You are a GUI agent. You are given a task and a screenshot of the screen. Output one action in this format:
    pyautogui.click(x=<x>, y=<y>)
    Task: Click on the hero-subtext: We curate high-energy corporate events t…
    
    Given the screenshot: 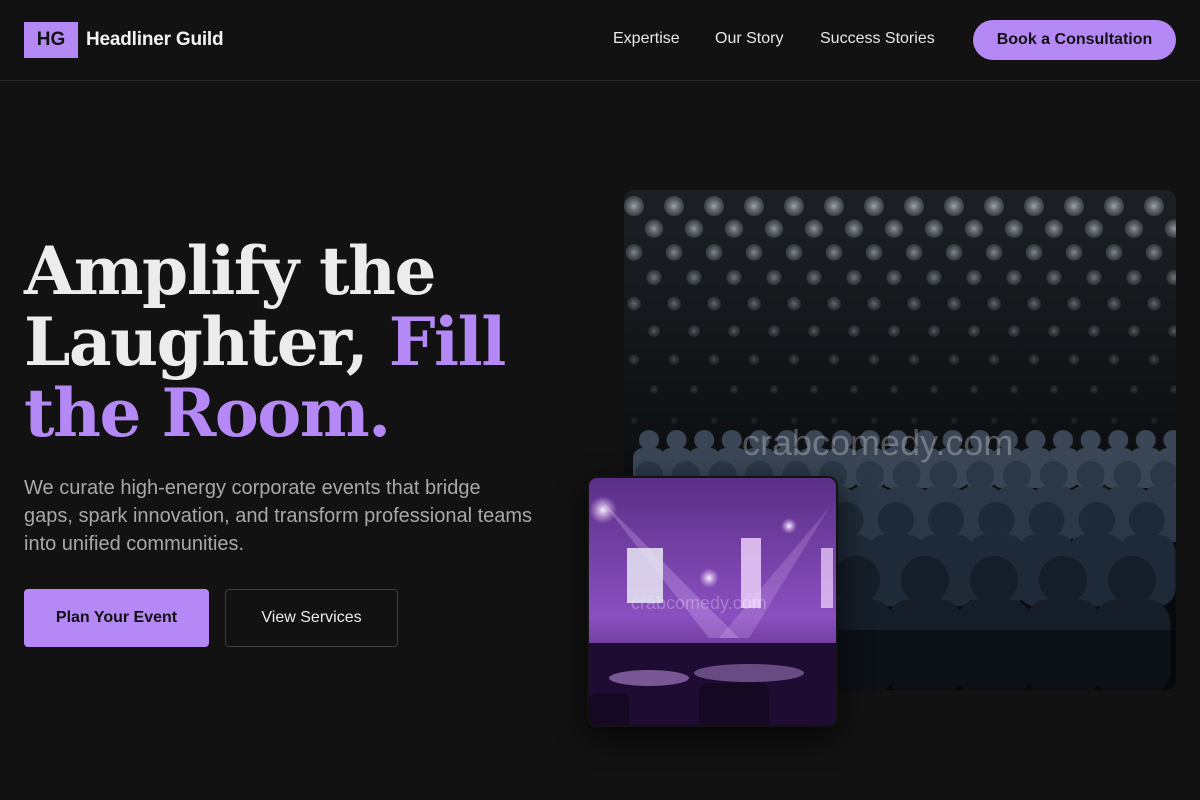 What is the action you would take?
    pyautogui.click(x=278, y=516)
    